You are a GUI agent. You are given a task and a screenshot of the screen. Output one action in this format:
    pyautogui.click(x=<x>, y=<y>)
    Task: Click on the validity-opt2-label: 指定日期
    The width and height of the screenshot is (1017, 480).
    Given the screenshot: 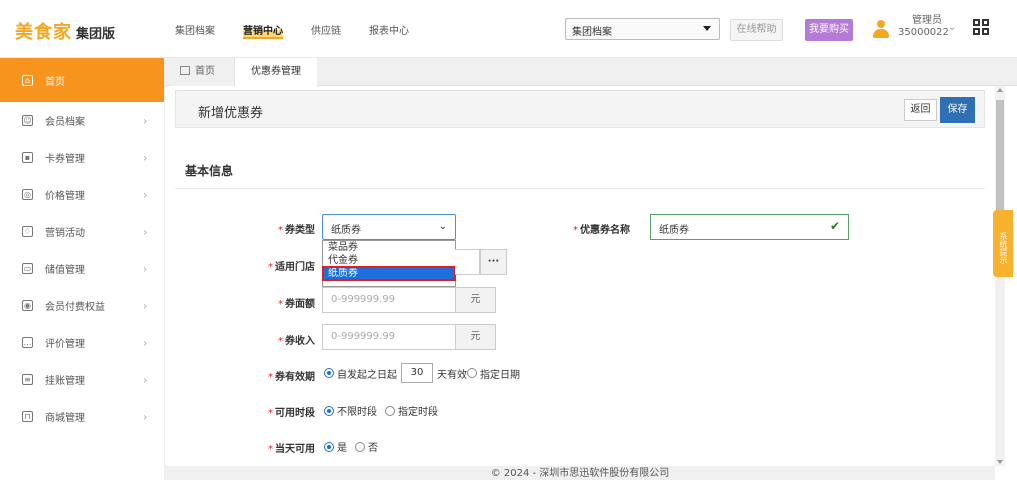 What is the action you would take?
    pyautogui.click(x=500, y=375)
    